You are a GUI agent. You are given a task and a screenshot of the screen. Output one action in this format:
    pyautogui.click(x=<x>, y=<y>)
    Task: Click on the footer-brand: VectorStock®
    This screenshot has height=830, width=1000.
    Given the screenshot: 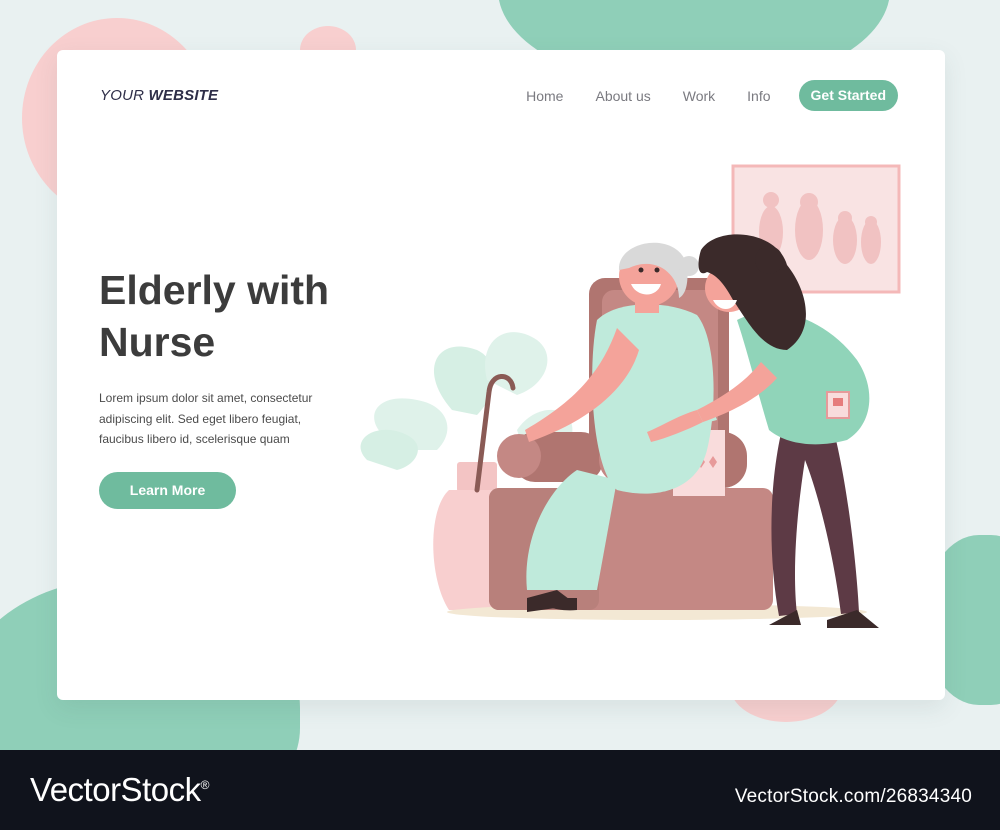 What is the action you would take?
    pyautogui.click(x=119, y=790)
    